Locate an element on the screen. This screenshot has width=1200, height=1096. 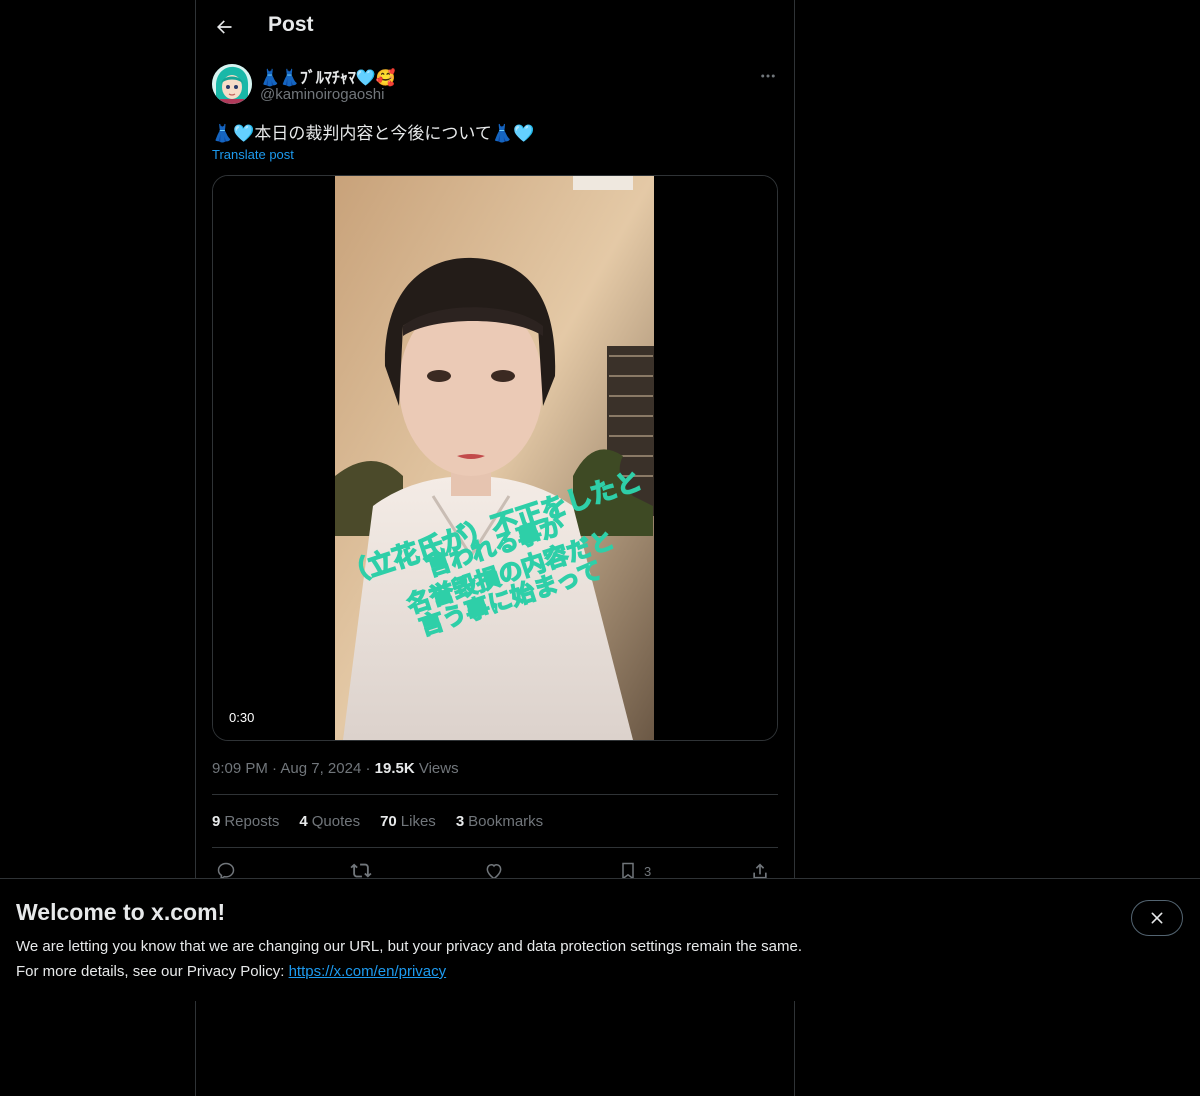
views-count: 19.5K is located at coordinates (394, 768).